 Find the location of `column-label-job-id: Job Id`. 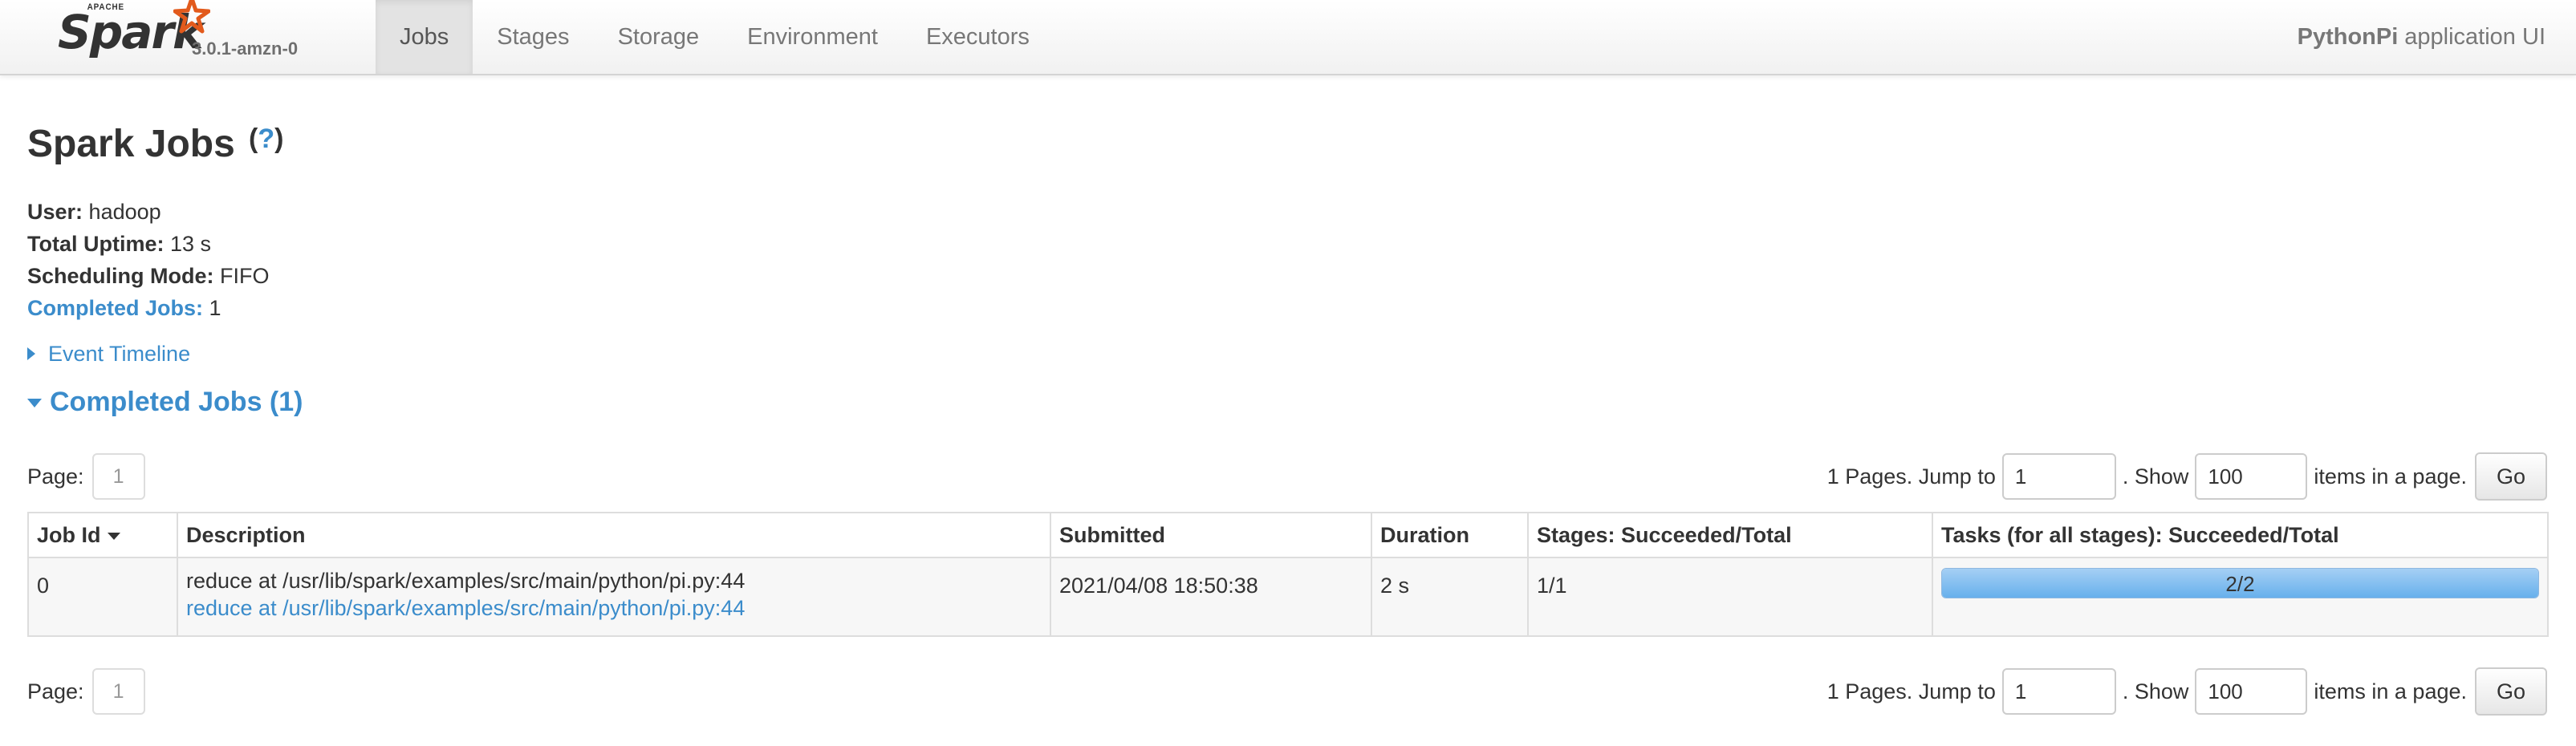

column-label-job-id: Job Id is located at coordinates (69, 534).